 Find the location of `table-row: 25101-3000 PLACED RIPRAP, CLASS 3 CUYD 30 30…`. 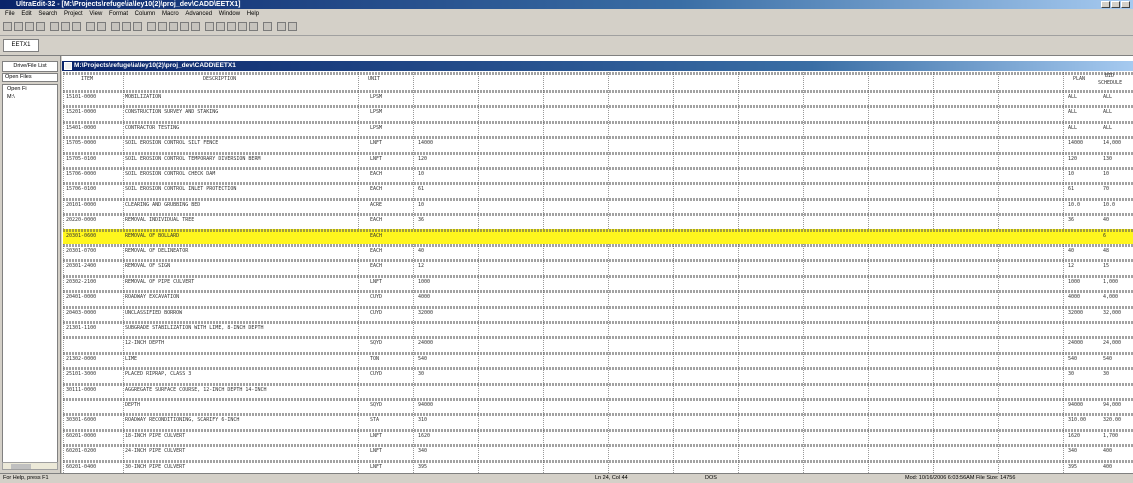

table-row: 25101-3000 PLACED RIPRAP, CLASS 3 CUYD 30 30… is located at coordinates (598, 374).